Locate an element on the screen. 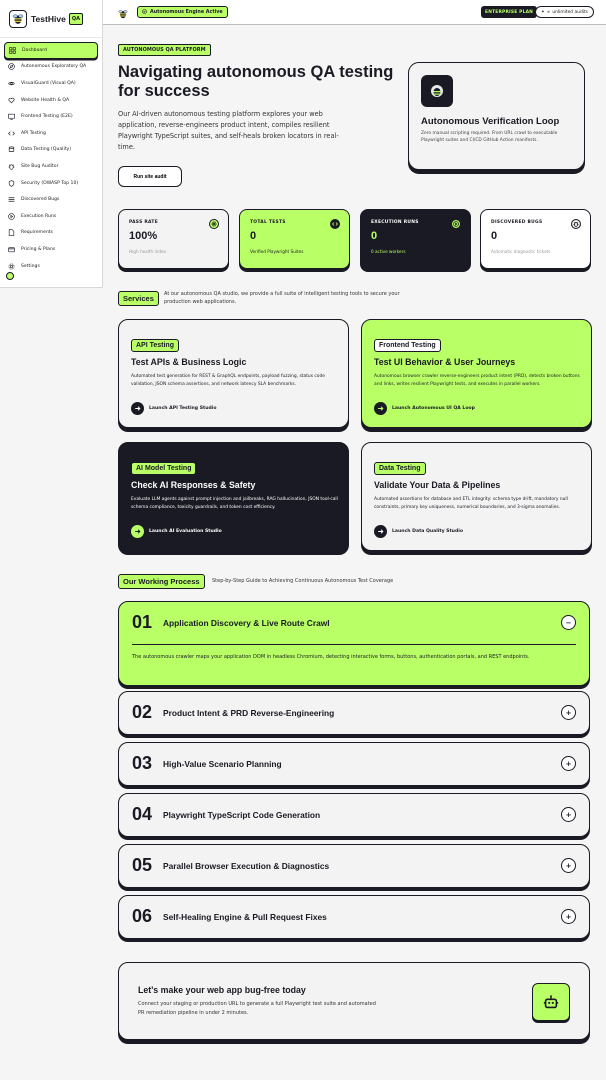 This screenshot has height=1080, width=606. sidebar-item-label: VisualGuard (Visual QA) is located at coordinates (48, 83).